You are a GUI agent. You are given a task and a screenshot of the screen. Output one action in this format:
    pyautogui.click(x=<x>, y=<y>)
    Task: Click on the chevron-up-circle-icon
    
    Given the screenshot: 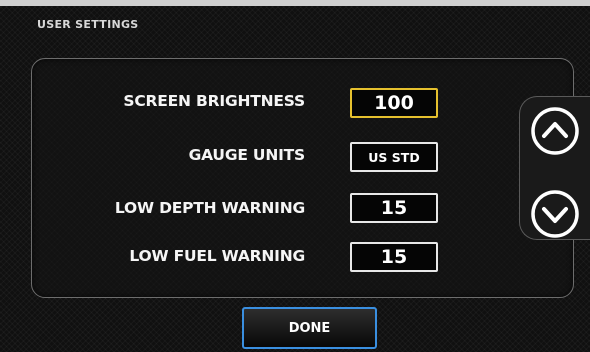 What is the action you would take?
    pyautogui.click(x=555, y=131)
    